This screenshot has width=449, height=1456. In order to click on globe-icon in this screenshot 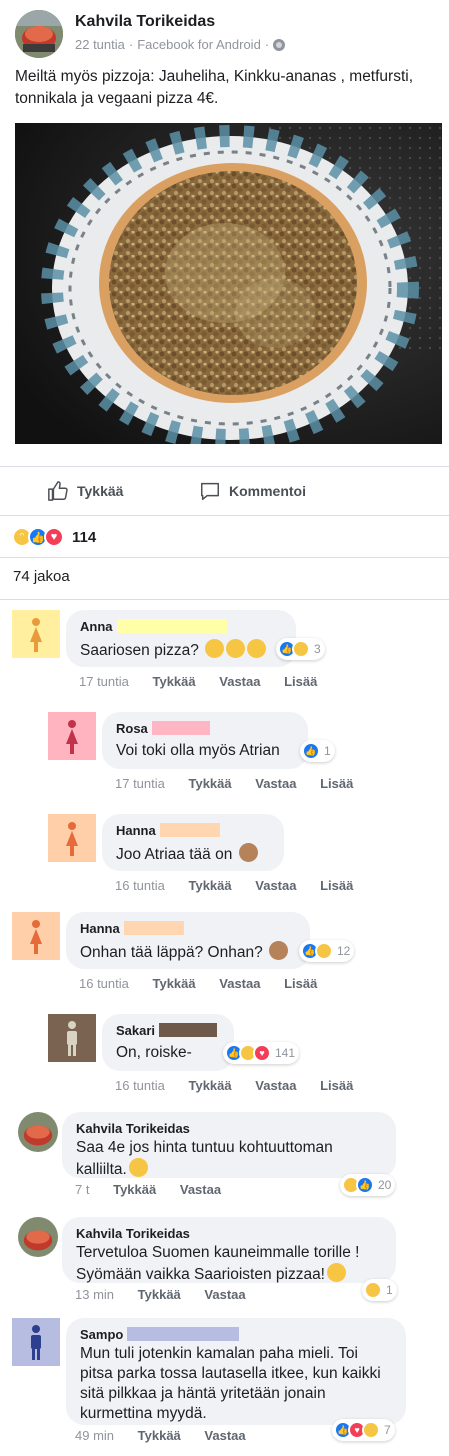, I will do `click(279, 44)`.